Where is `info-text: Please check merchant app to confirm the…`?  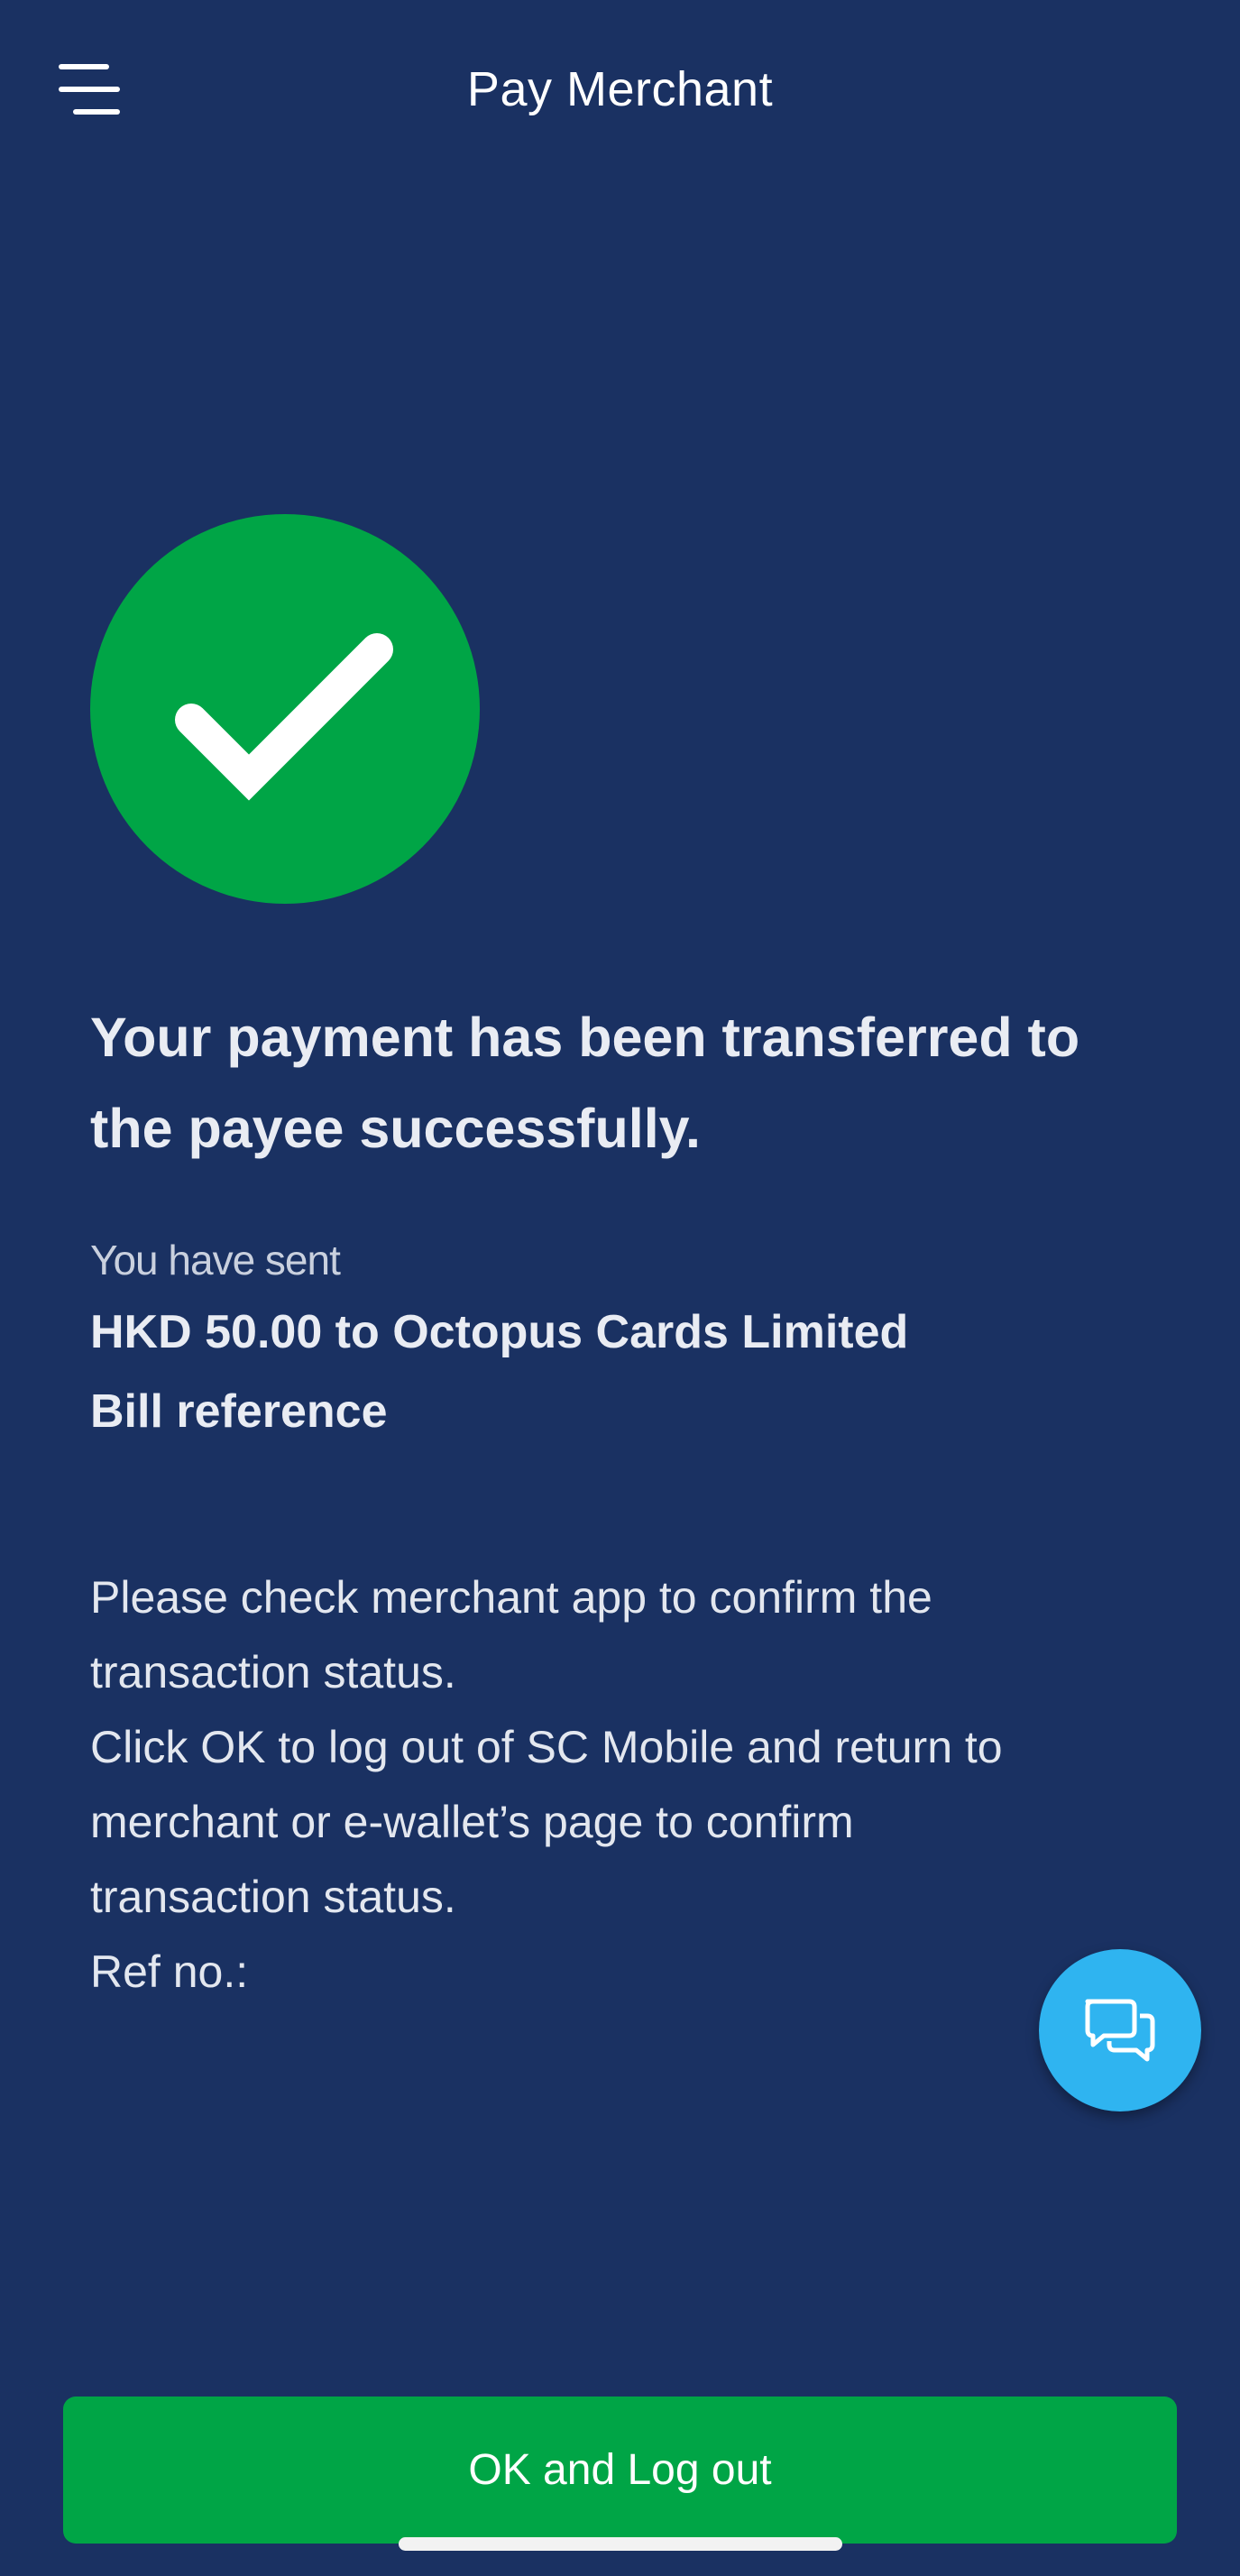
info-text: Please check merchant app to confirm the… is located at coordinates (613, 1785).